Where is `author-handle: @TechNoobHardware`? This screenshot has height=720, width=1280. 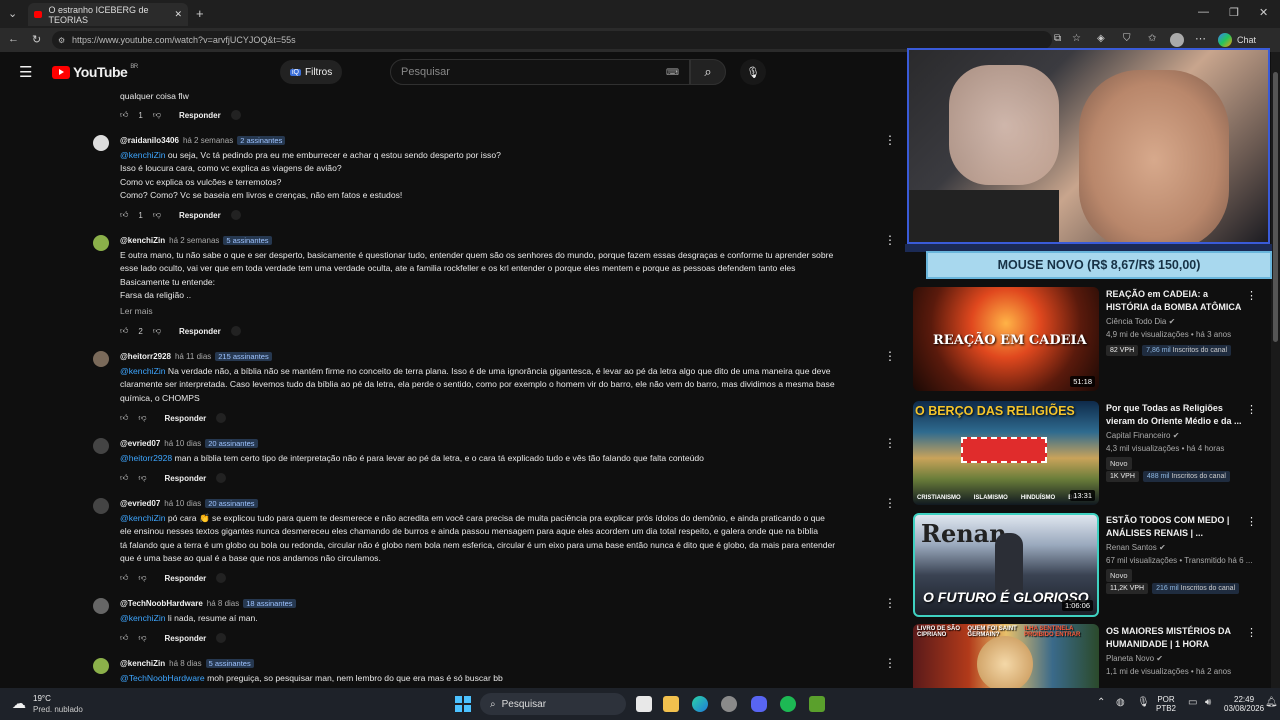
author-handle: @TechNoobHardware is located at coordinates (161, 603).